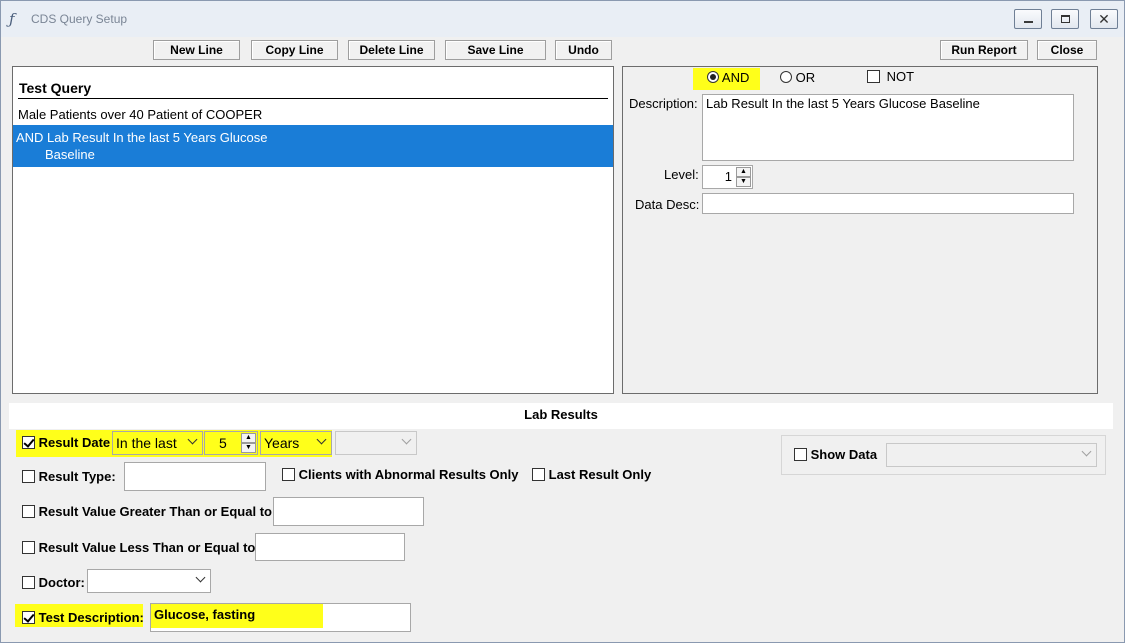  I want to click on show-data-checkbox: Show Data, so click(835, 454).